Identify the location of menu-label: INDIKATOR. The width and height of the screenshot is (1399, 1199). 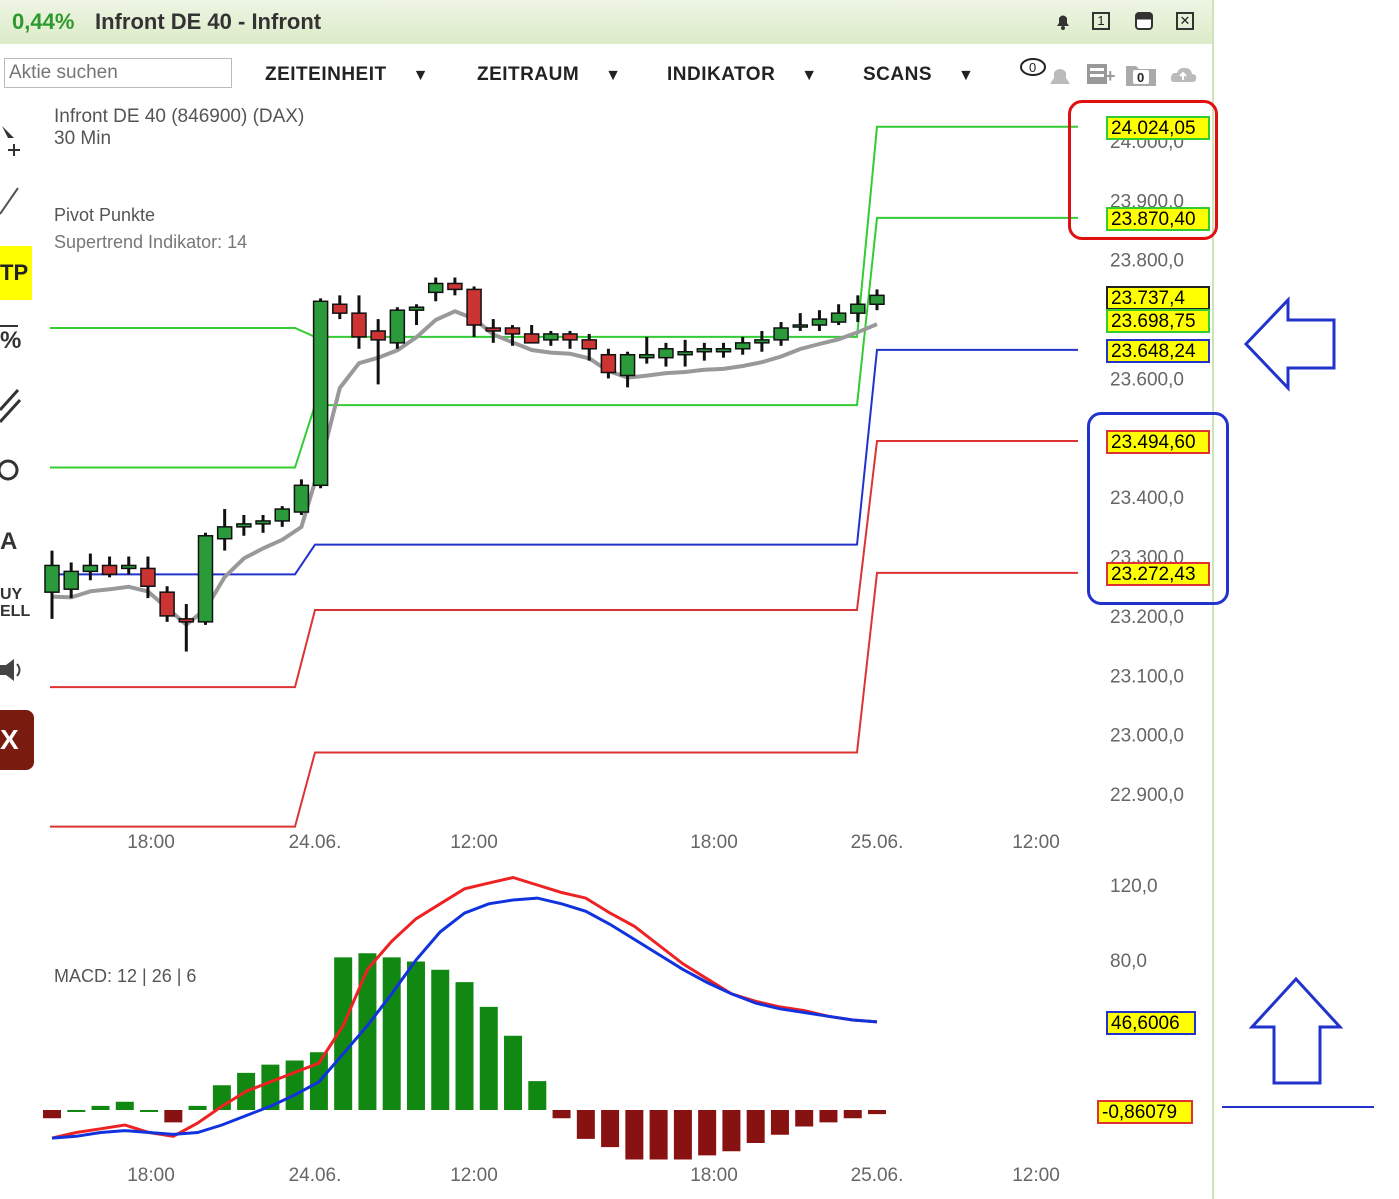
(721, 74).